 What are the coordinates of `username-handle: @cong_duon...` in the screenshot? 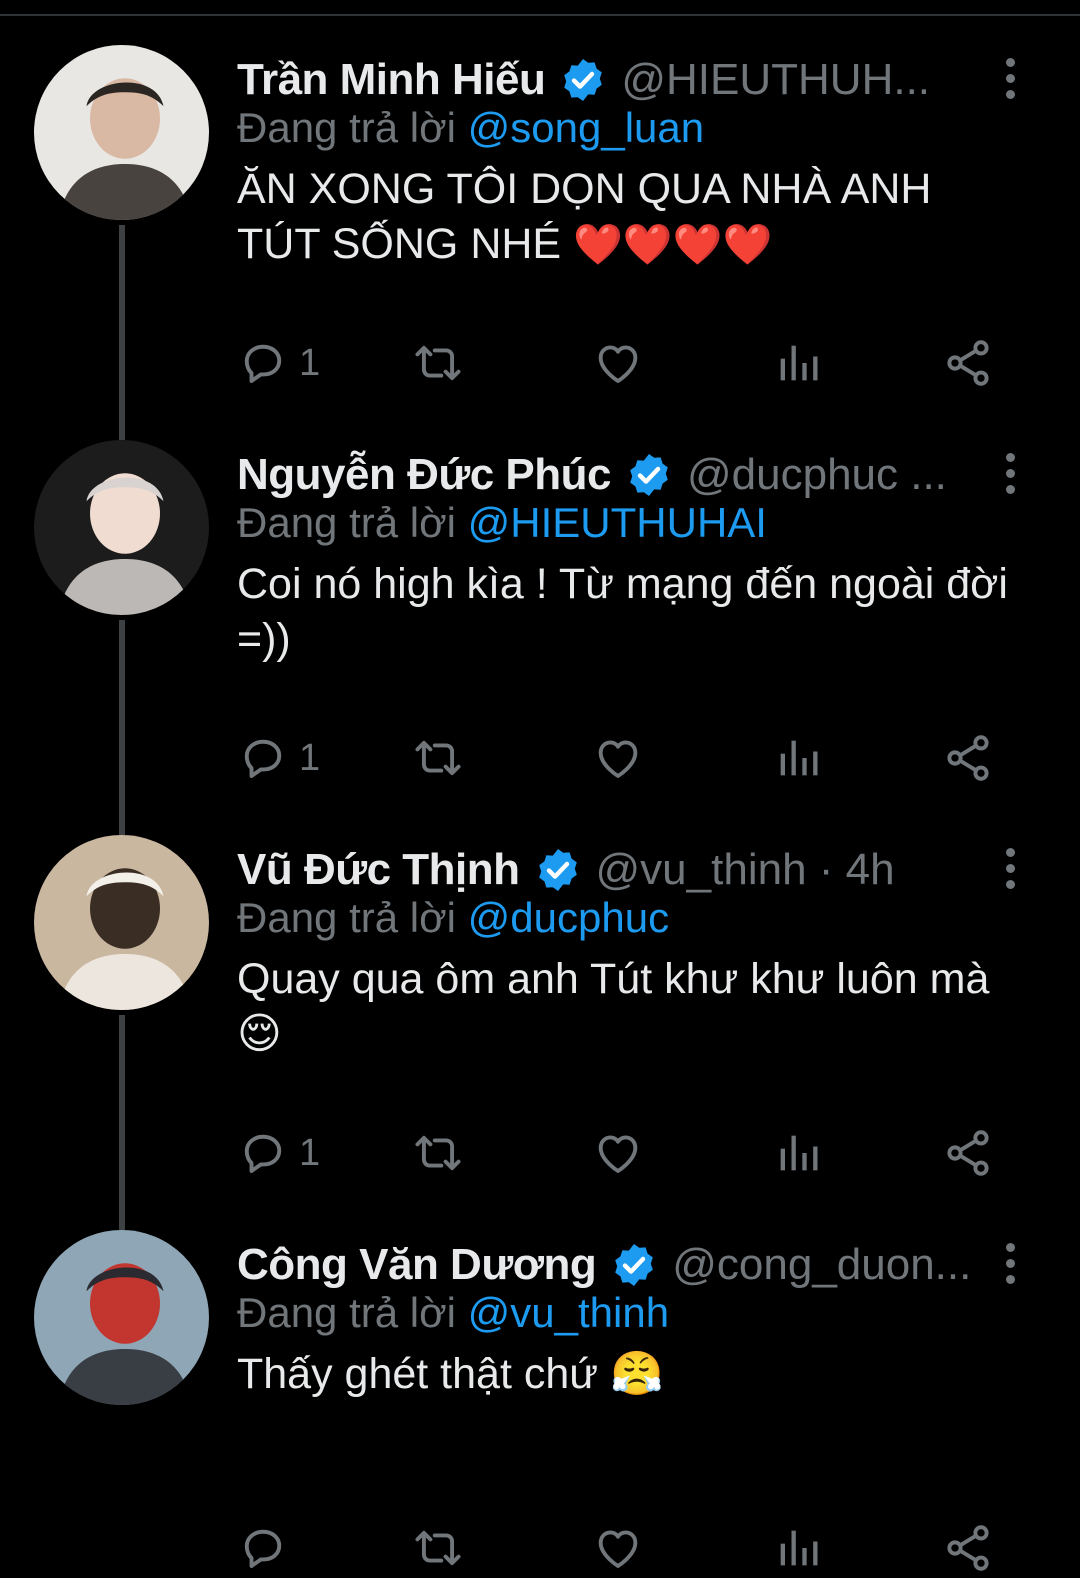 It's located at (821, 1265).